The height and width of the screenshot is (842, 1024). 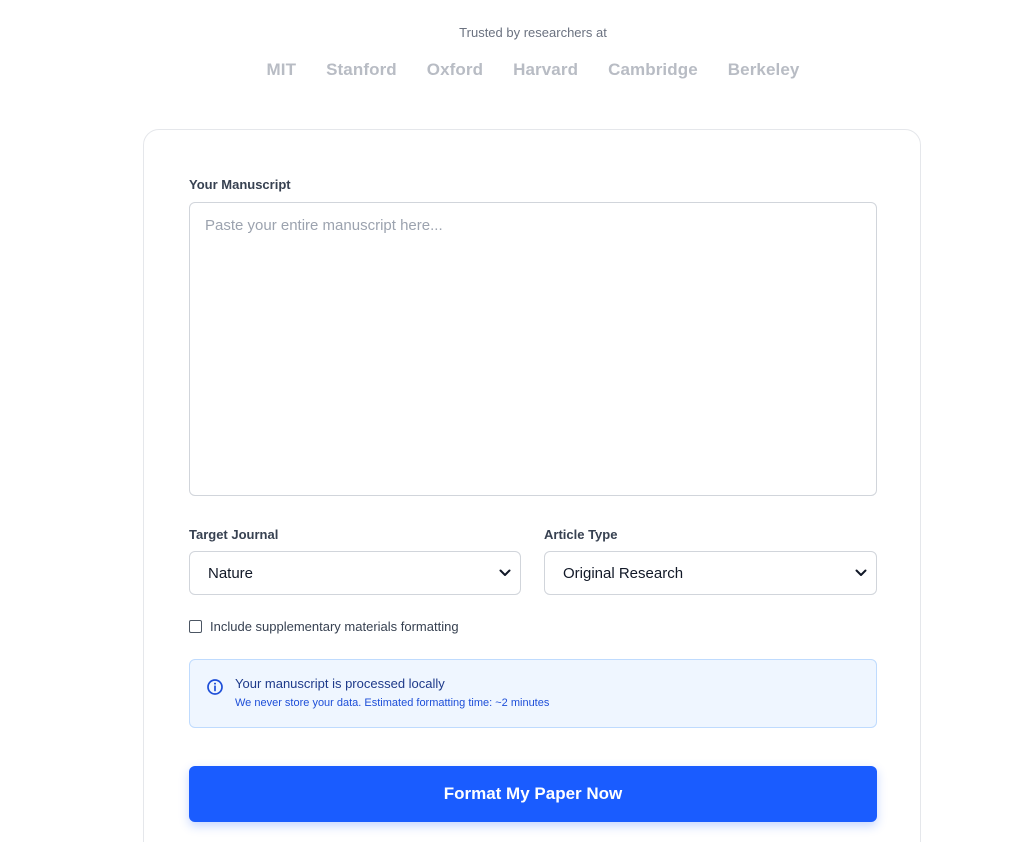 I want to click on article-type-label: Article Type, so click(x=581, y=534).